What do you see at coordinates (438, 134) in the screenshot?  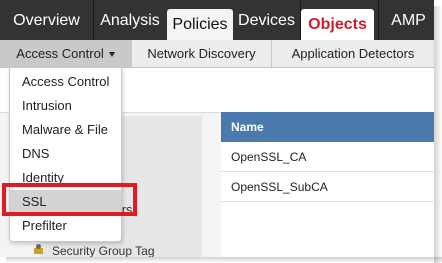 I see `frame-shadow-right` at bounding box center [438, 134].